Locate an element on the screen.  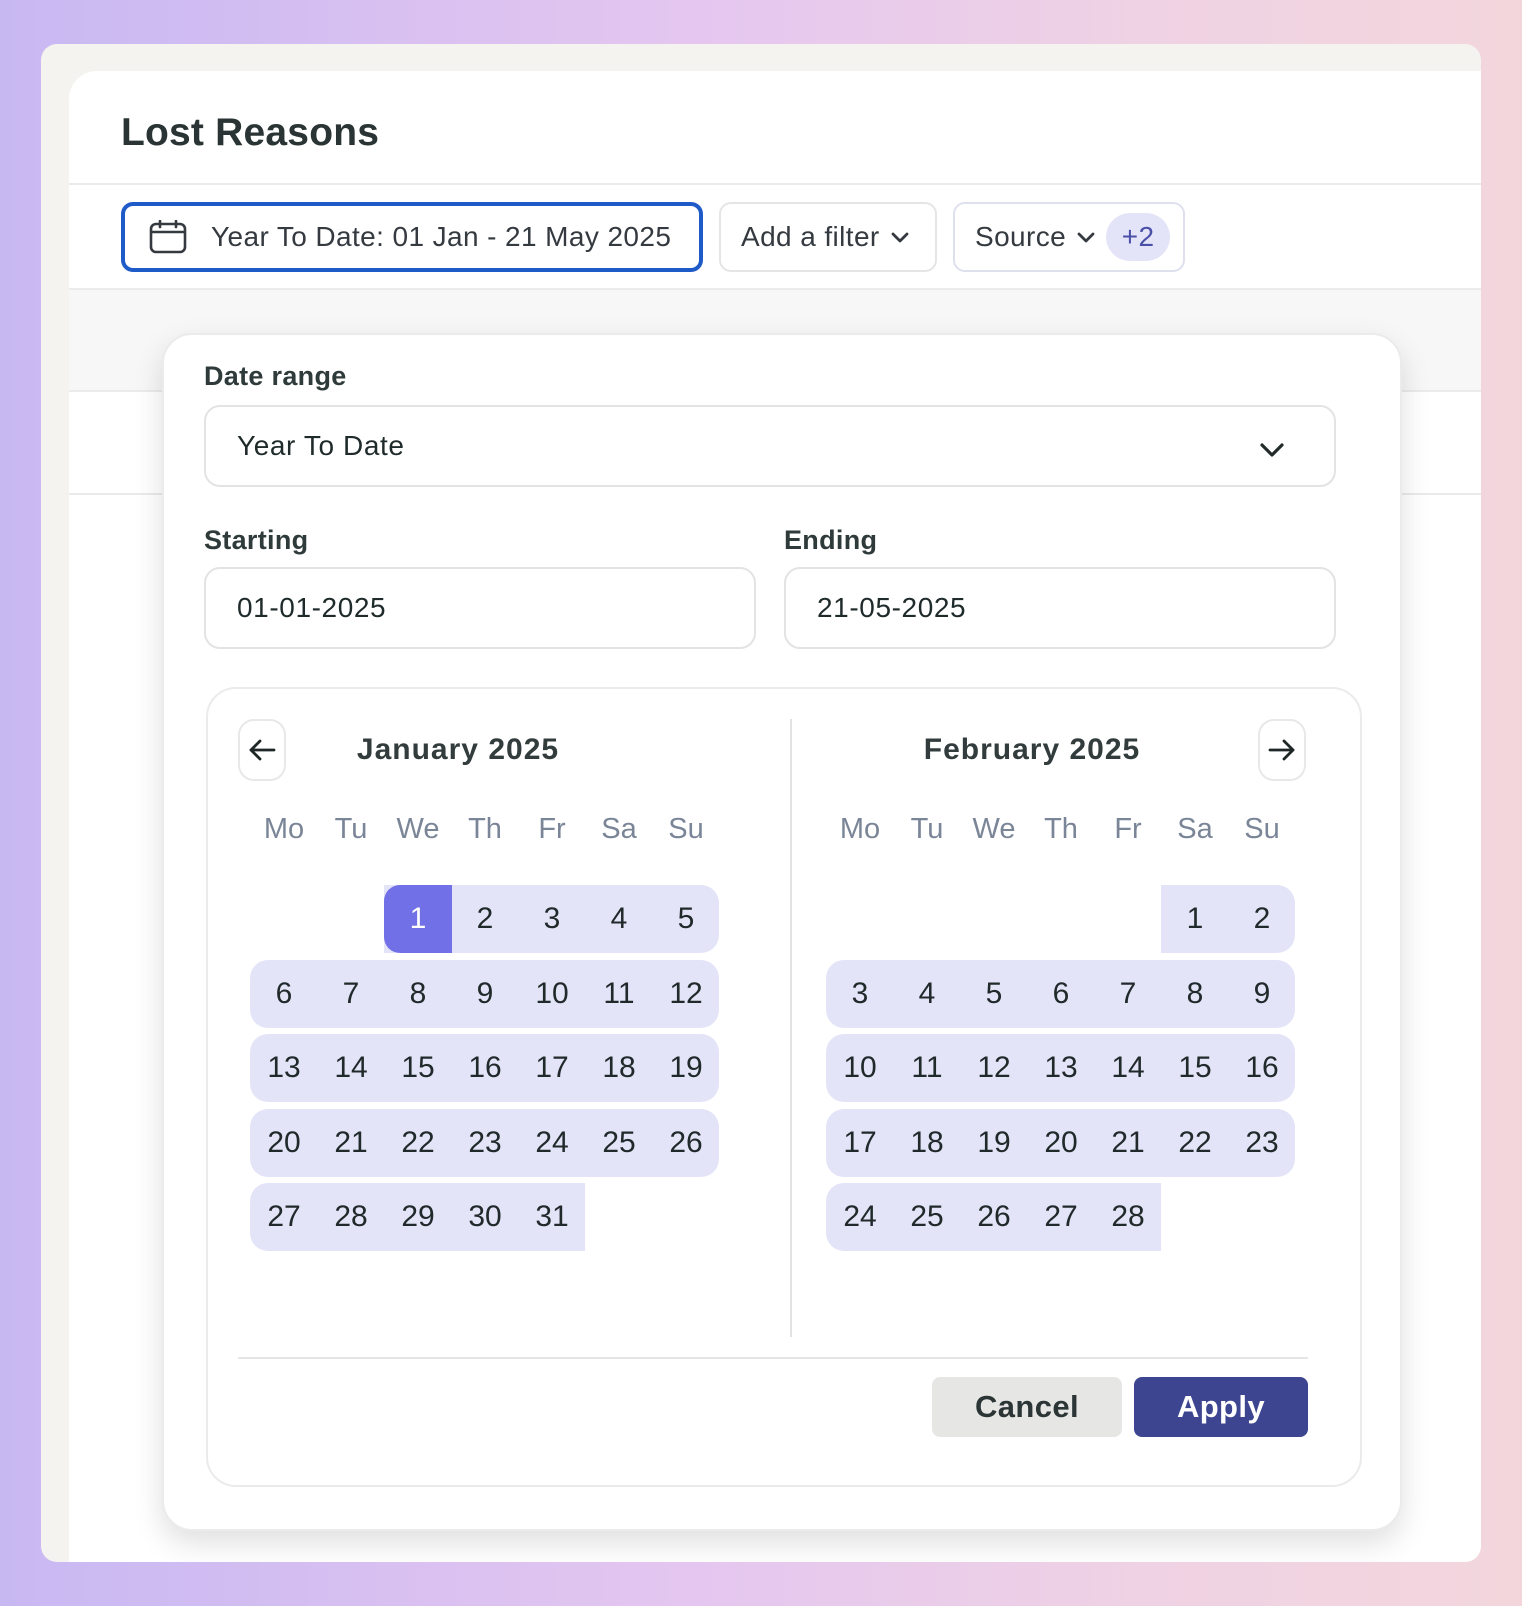
filter-divider is located at coordinates (775, 289).